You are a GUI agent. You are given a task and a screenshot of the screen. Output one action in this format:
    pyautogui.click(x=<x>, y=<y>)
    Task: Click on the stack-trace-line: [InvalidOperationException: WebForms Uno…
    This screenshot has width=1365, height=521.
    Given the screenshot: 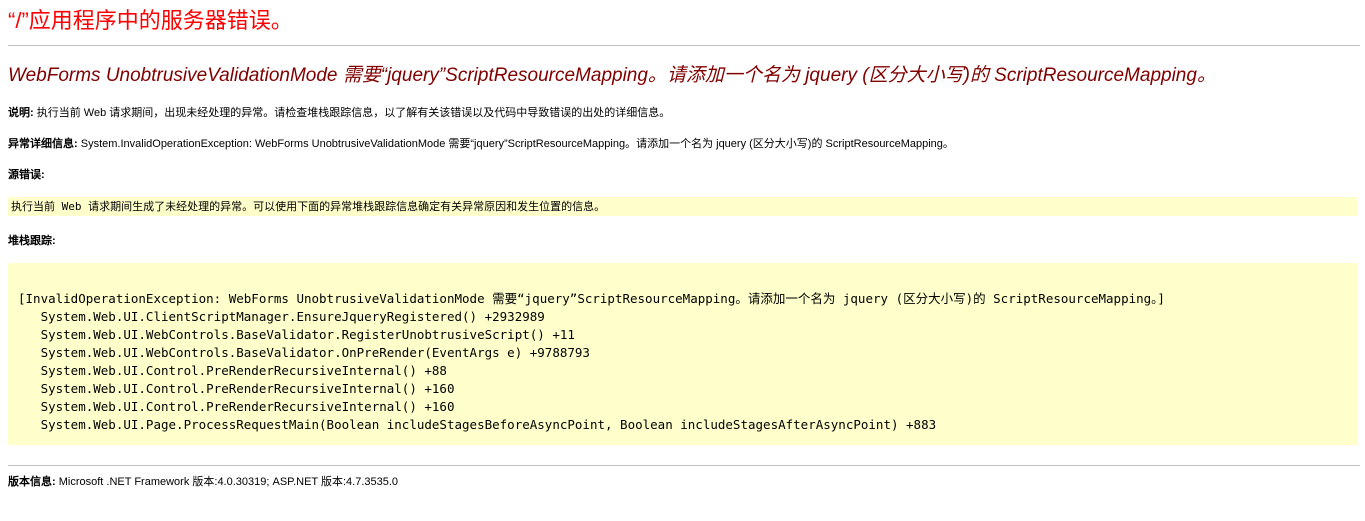 What is the action you would take?
    pyautogui.click(x=591, y=298)
    